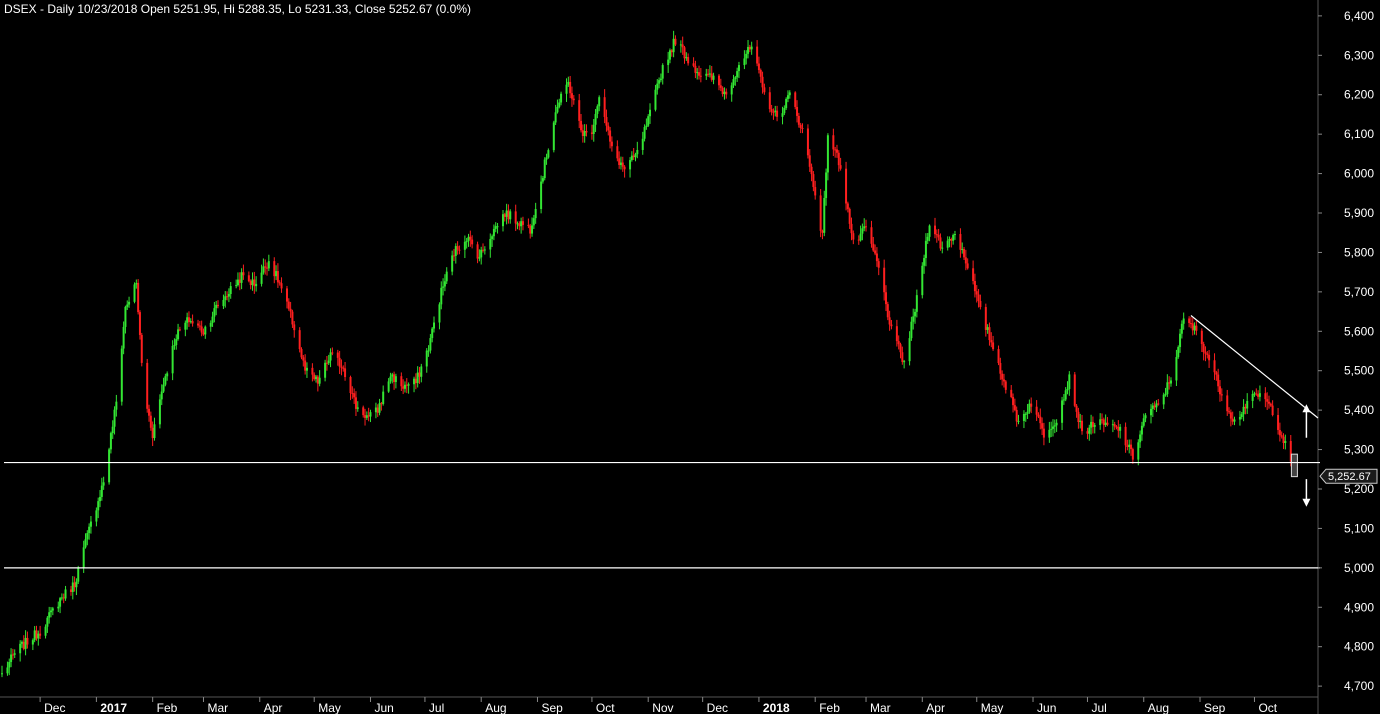 Image resolution: width=1380 pixels, height=714 pixels. Describe the element at coordinates (1359, 95) in the screenshot. I see `y-tick-label: 6,200` at that location.